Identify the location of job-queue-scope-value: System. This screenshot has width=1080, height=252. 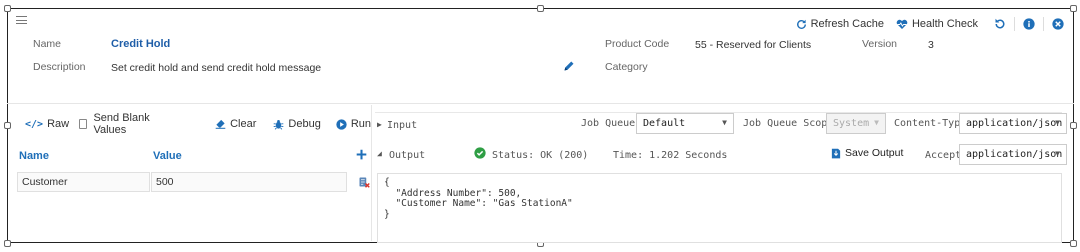
(851, 123).